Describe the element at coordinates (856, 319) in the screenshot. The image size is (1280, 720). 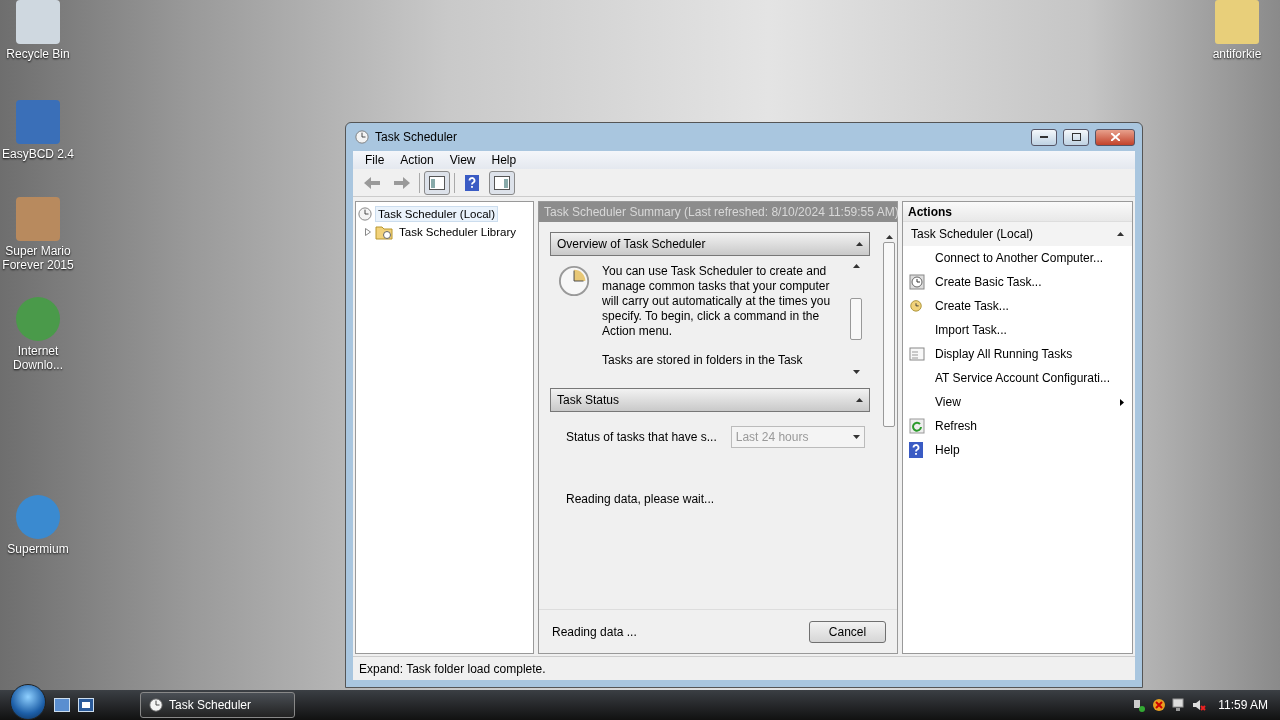
I see `scrollbar` at that location.